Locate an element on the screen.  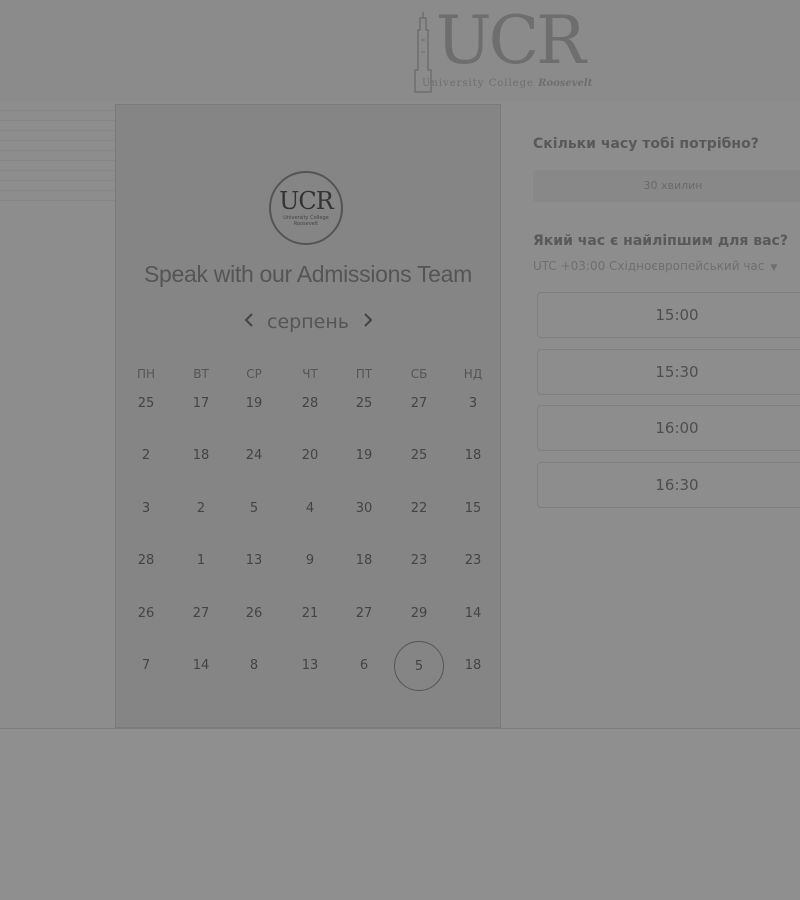
next-month-button is located at coordinates (368, 322).